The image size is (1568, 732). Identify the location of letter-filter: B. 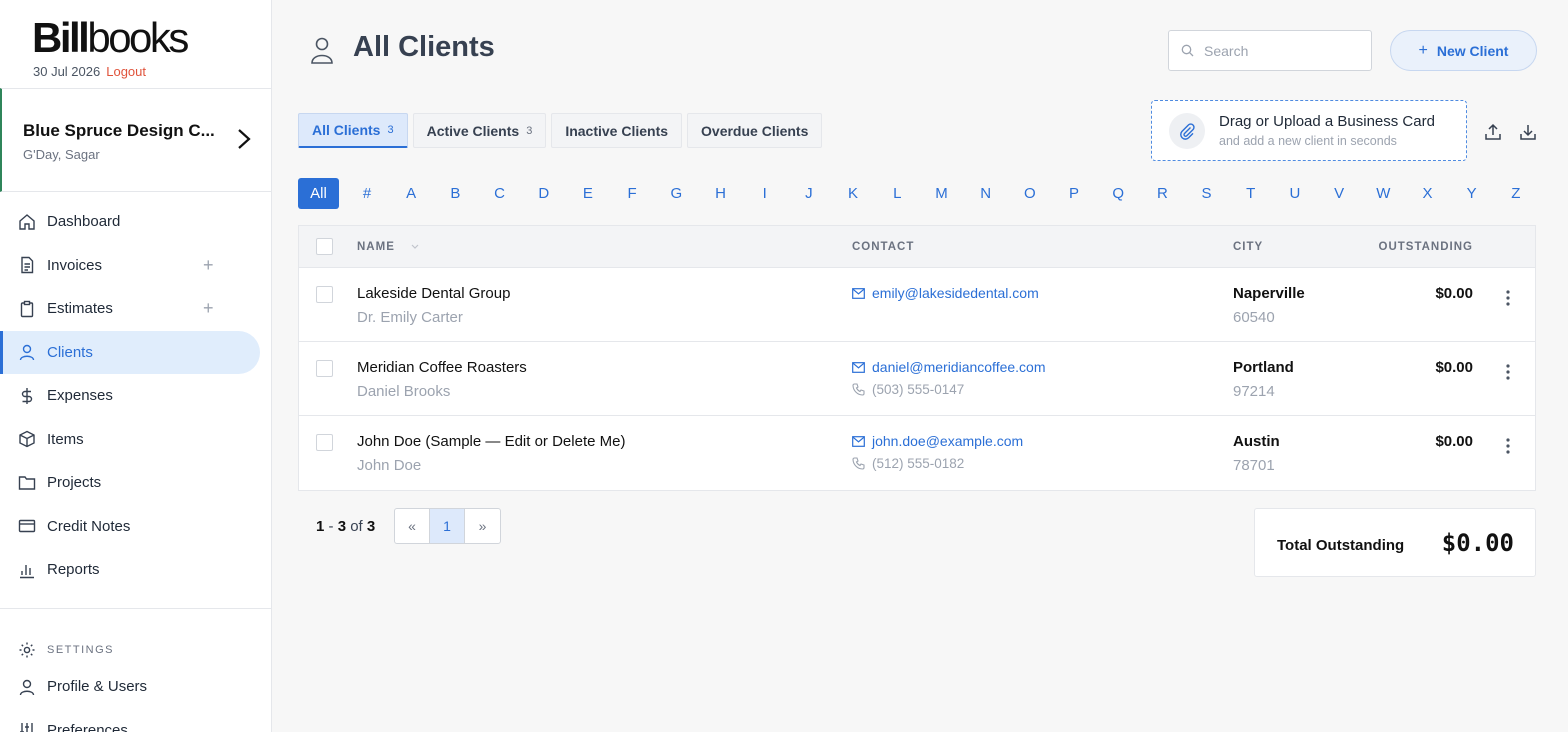
(455, 193).